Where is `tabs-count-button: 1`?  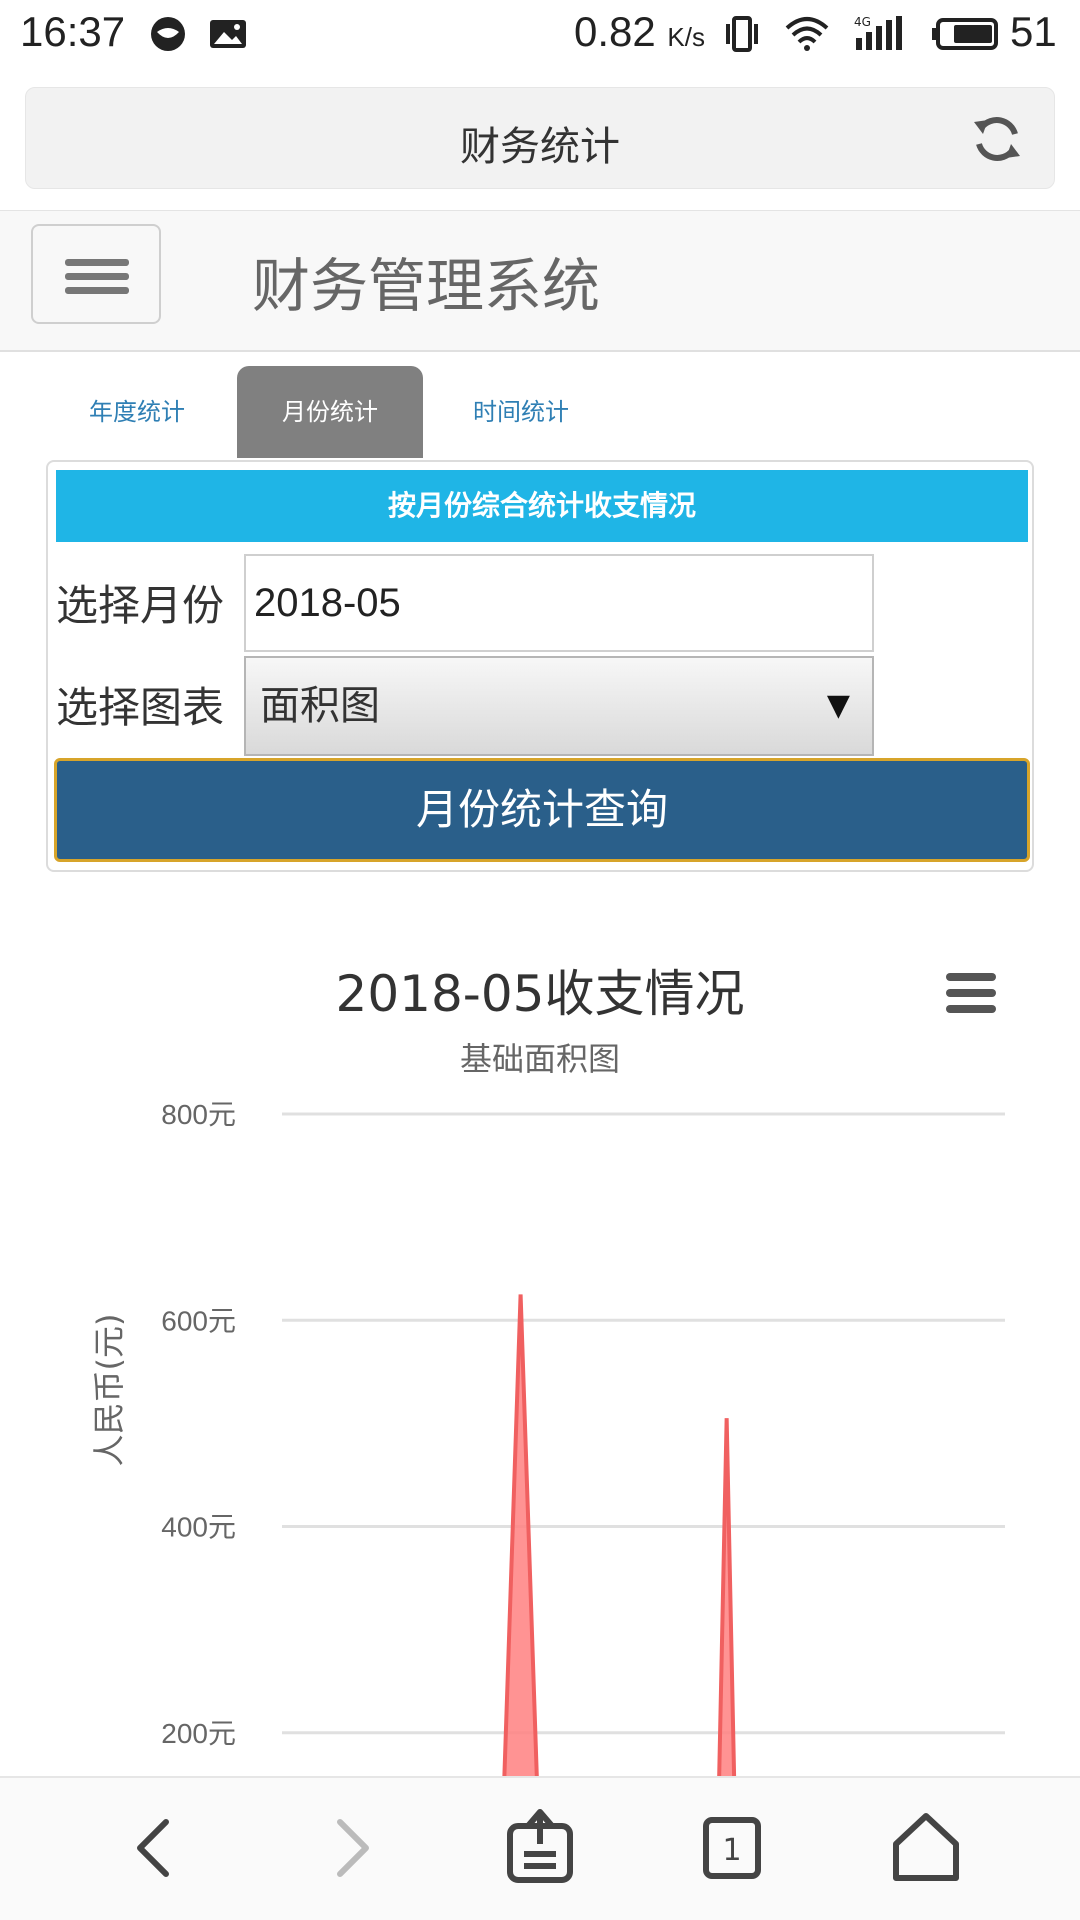 tabs-count-button: 1 is located at coordinates (732, 1848).